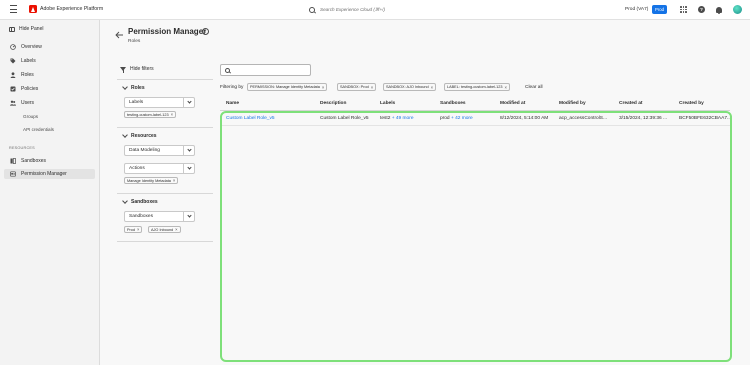 This screenshot has height=365, width=750. Describe the element at coordinates (572, 103) in the screenshot. I see `column-header-modified-by: Modified by` at that location.